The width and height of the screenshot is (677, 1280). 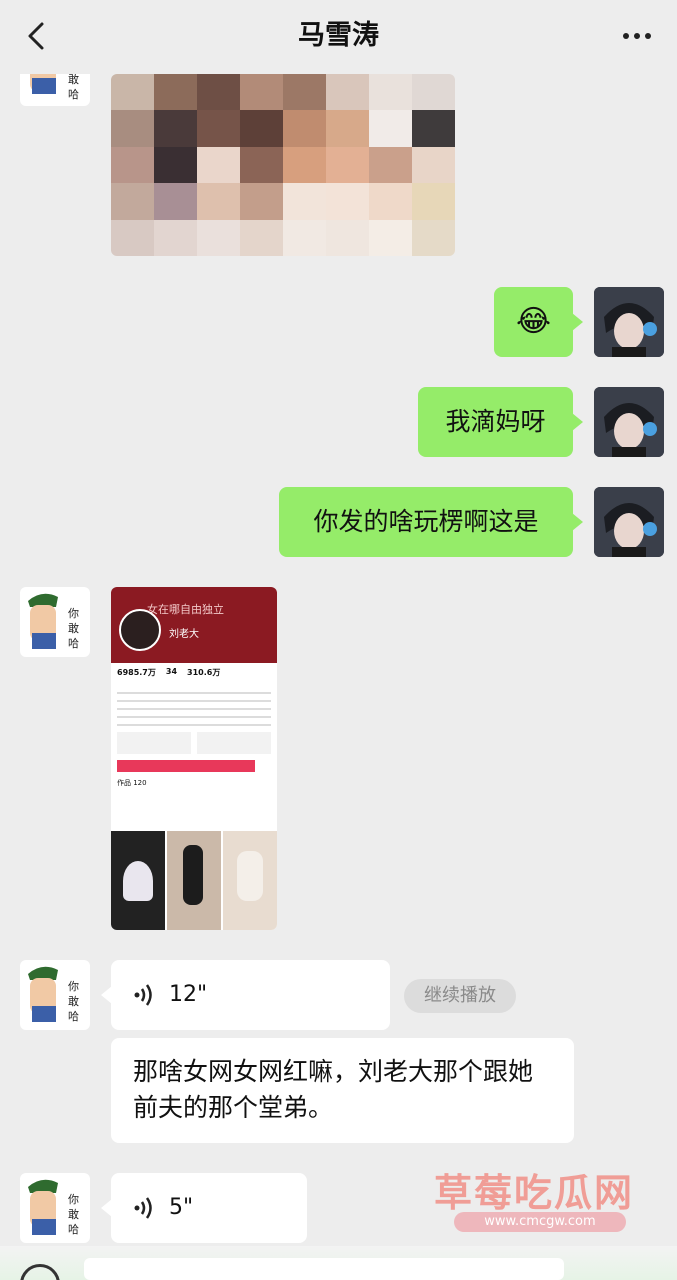 What do you see at coordinates (626, 36) in the screenshot?
I see `more-dot-icon` at bounding box center [626, 36].